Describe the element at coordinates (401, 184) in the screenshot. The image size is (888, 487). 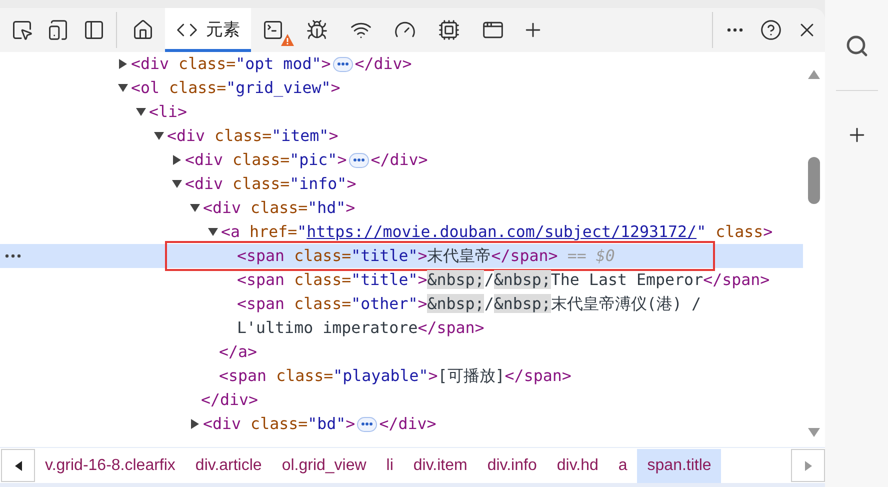
I see `tree-row: <div class="info">` at that location.